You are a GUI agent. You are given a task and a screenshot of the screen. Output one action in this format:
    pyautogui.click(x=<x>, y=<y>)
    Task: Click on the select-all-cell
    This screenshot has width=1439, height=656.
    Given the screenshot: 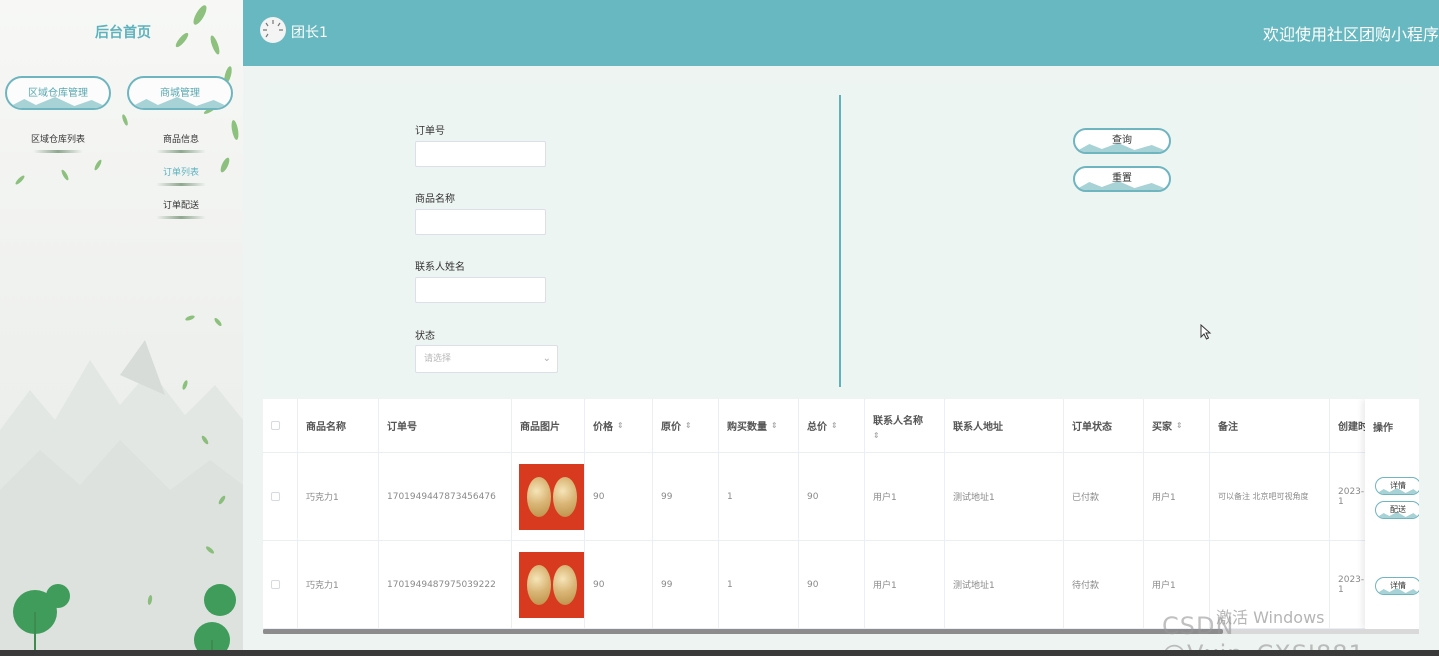 What is the action you would take?
    pyautogui.click(x=280, y=425)
    